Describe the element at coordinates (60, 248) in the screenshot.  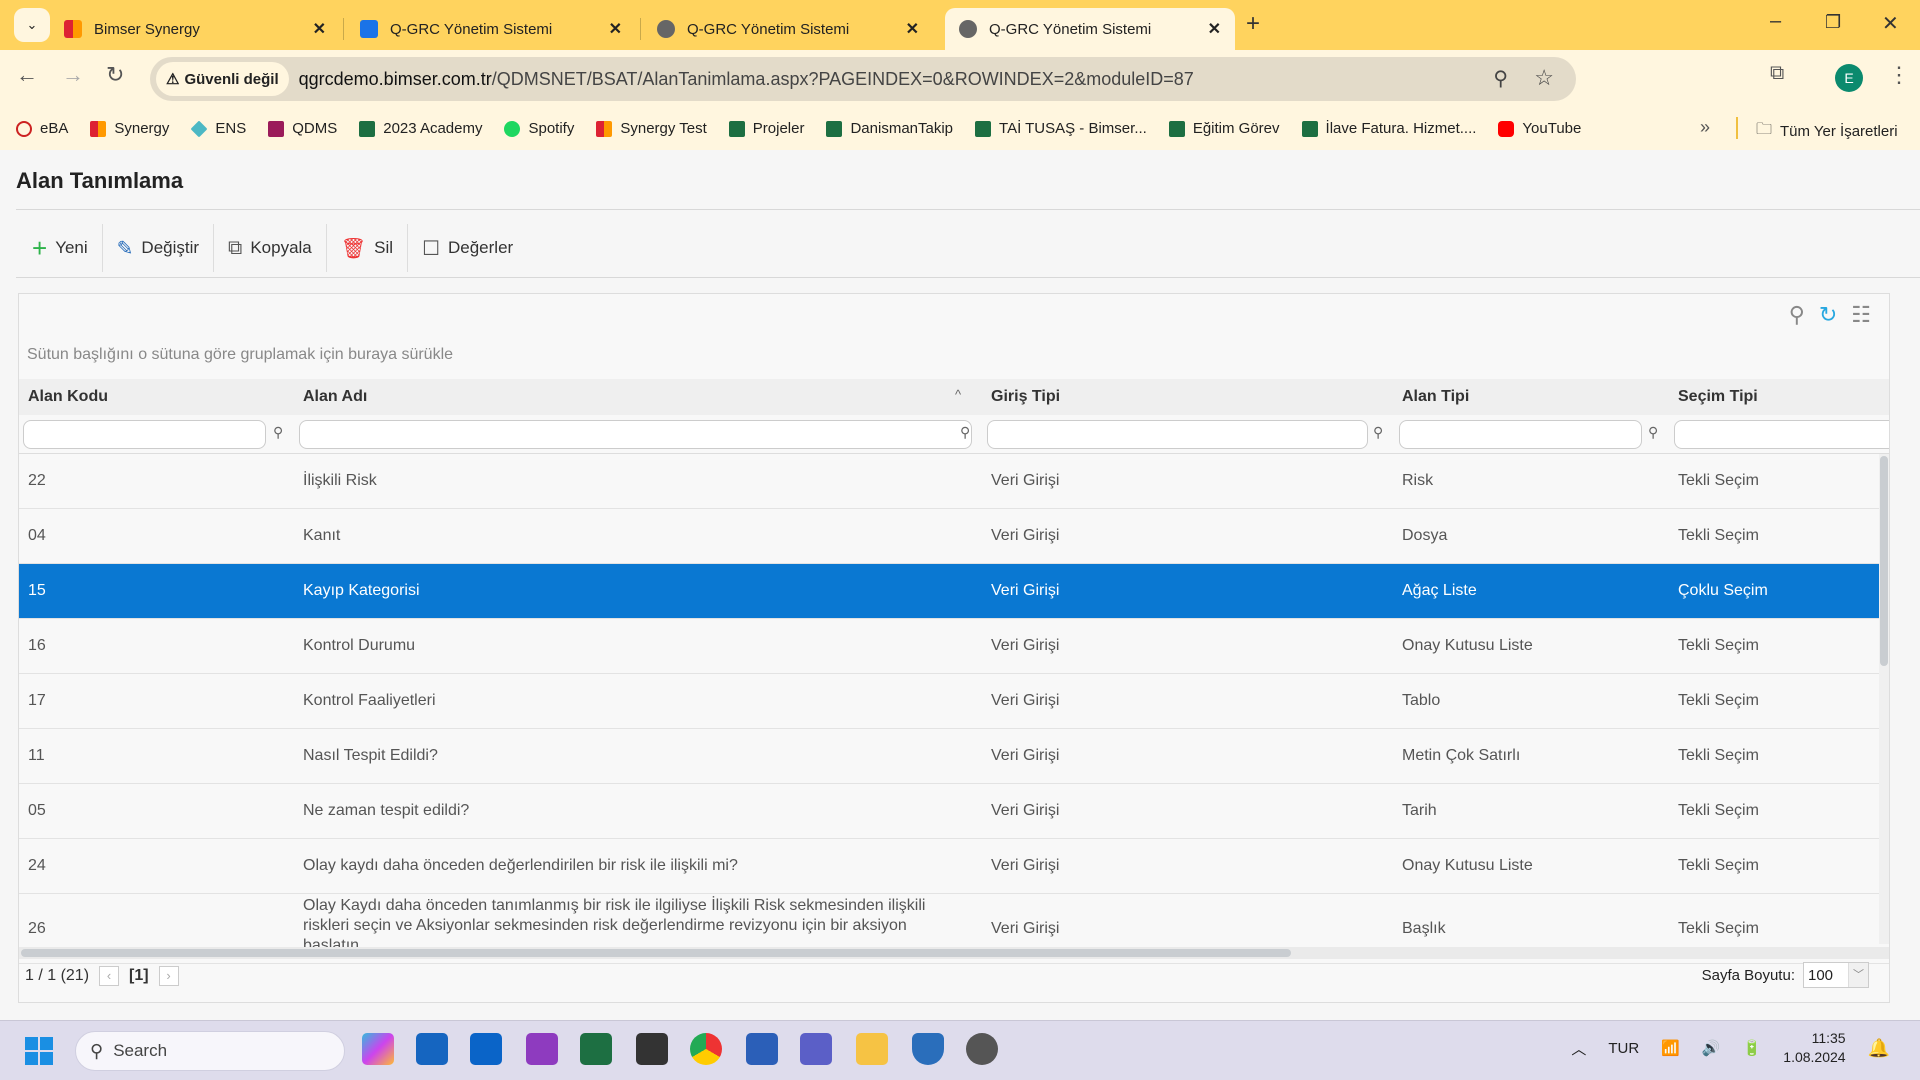
I see `new-button: + Yeni` at that location.